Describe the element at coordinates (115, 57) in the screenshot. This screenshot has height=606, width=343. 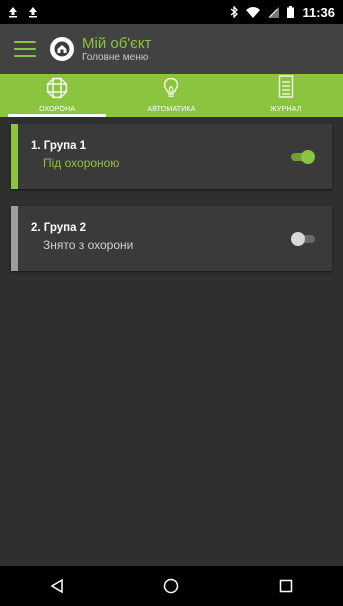
I see `app-subtitle: Головне меню` at that location.